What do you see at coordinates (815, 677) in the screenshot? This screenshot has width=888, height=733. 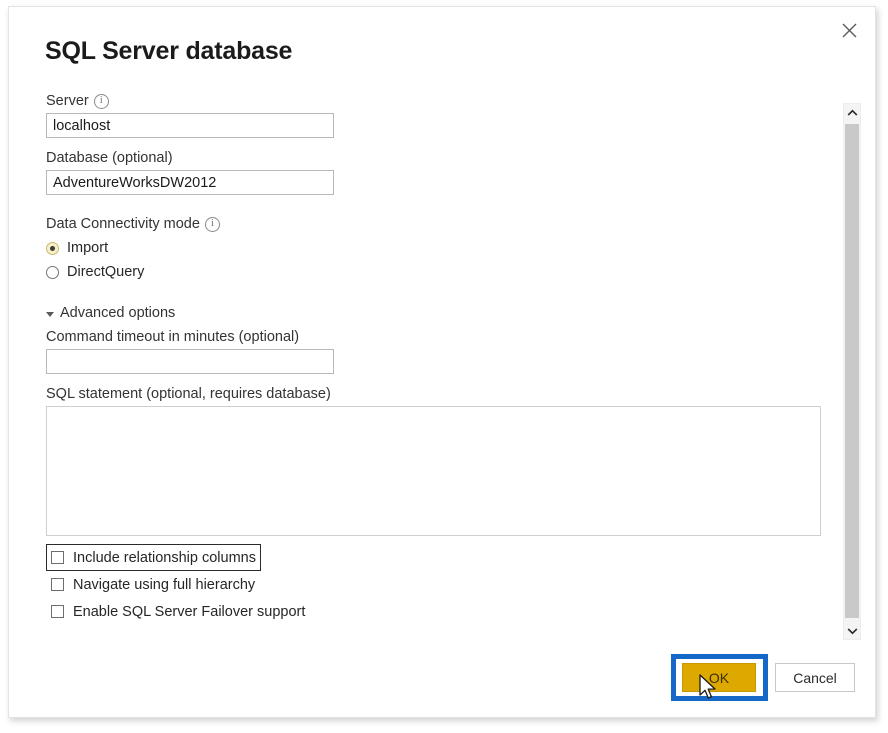 I see `cancel-button: Cancel` at bounding box center [815, 677].